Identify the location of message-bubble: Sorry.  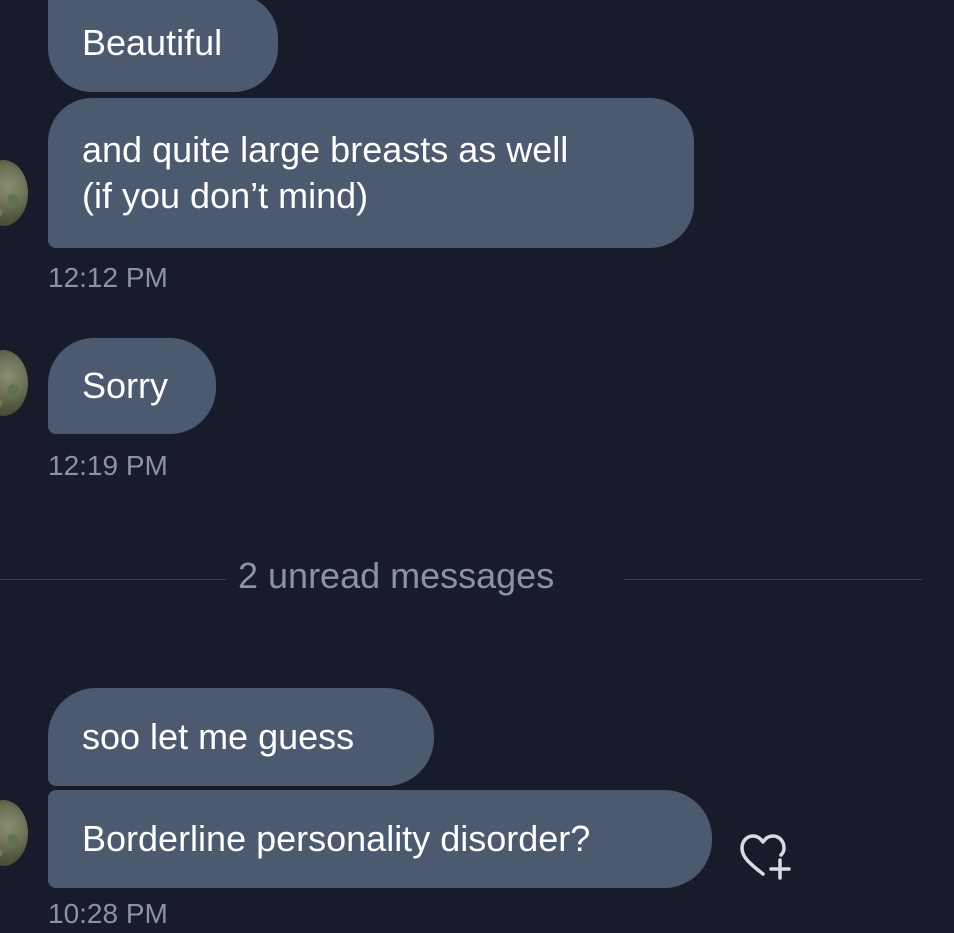
(132, 386).